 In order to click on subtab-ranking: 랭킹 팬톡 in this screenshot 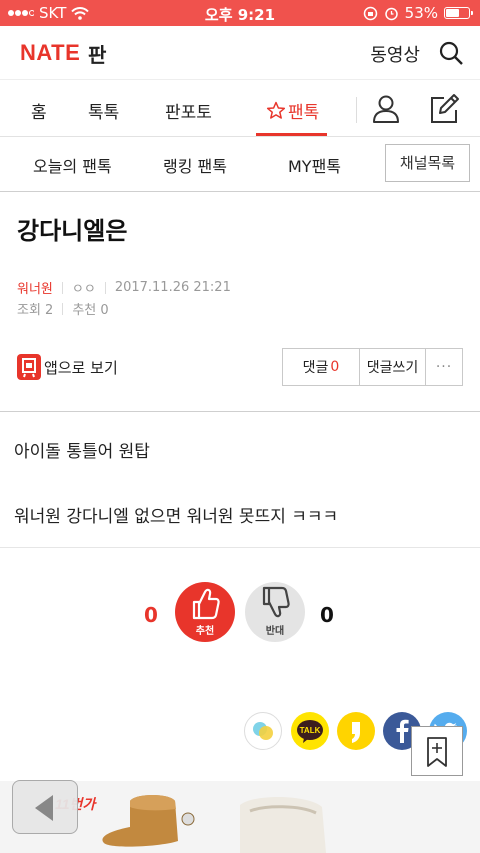, I will do `click(195, 165)`.